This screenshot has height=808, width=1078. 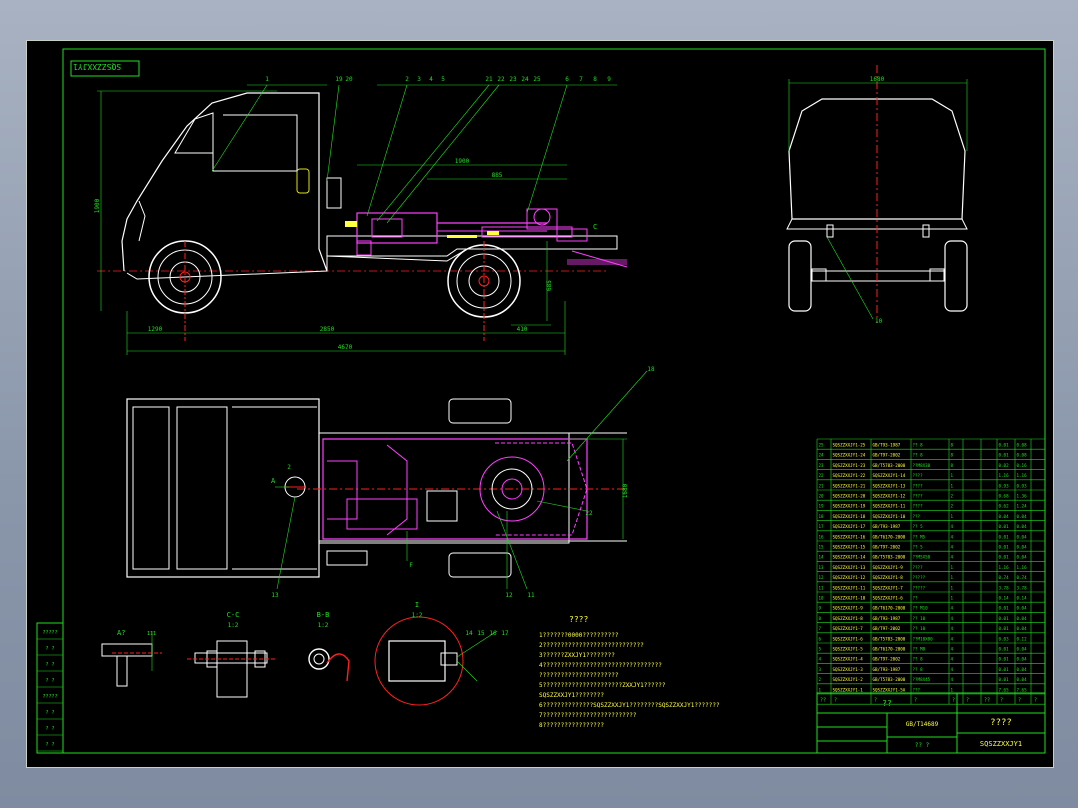 I want to click on callout-number: 13, so click(x=275, y=595).